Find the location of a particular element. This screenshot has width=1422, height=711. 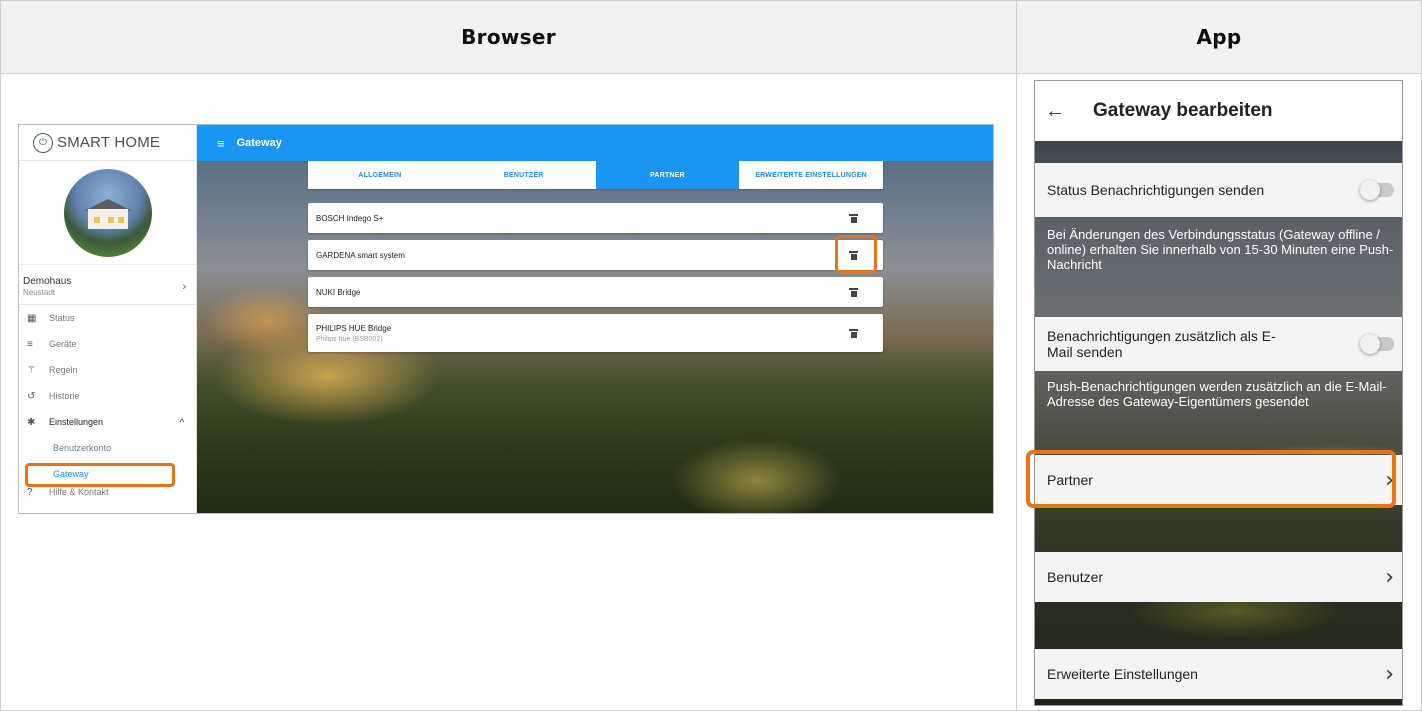

sidebar-item-label: Hilfe & Kontakt is located at coordinates (79, 492).